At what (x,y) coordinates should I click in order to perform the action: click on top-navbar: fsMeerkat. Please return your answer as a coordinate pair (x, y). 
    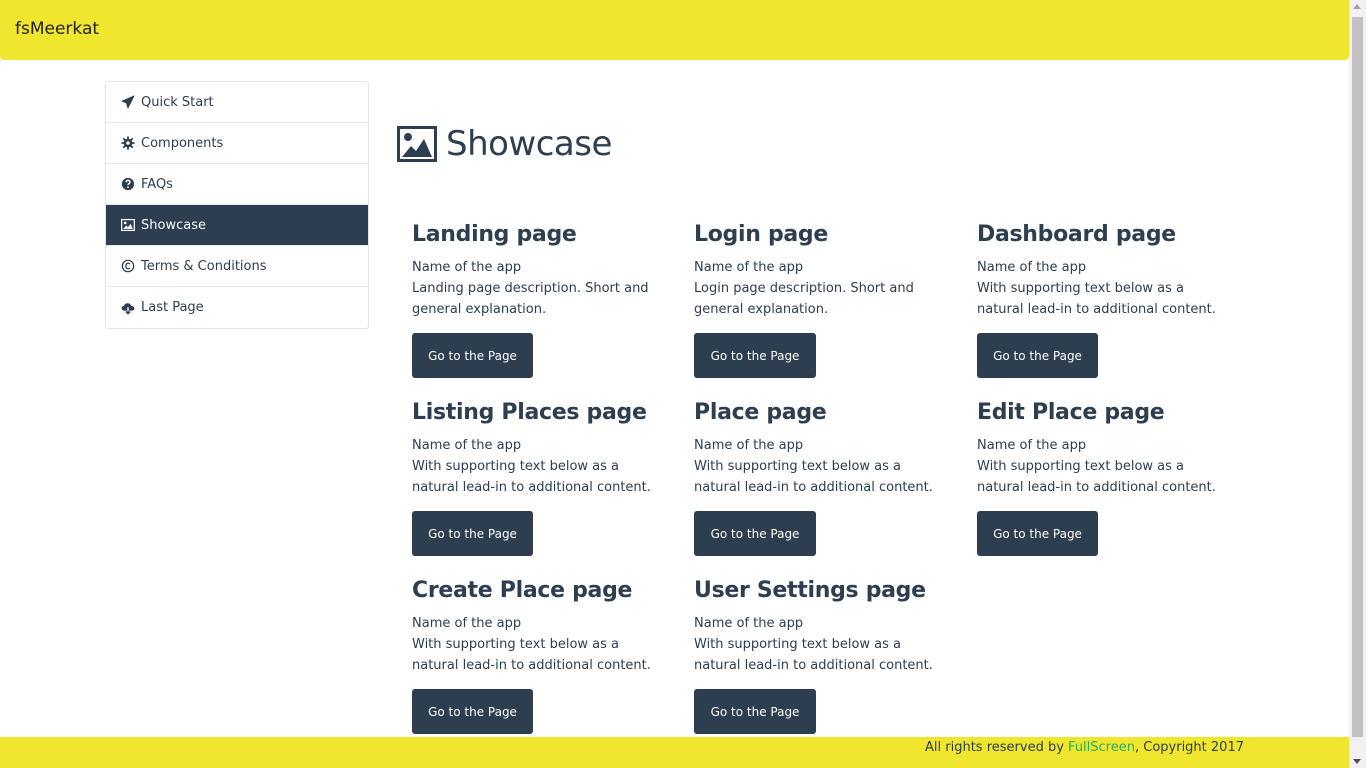
    Looking at the image, I should click on (674, 30).